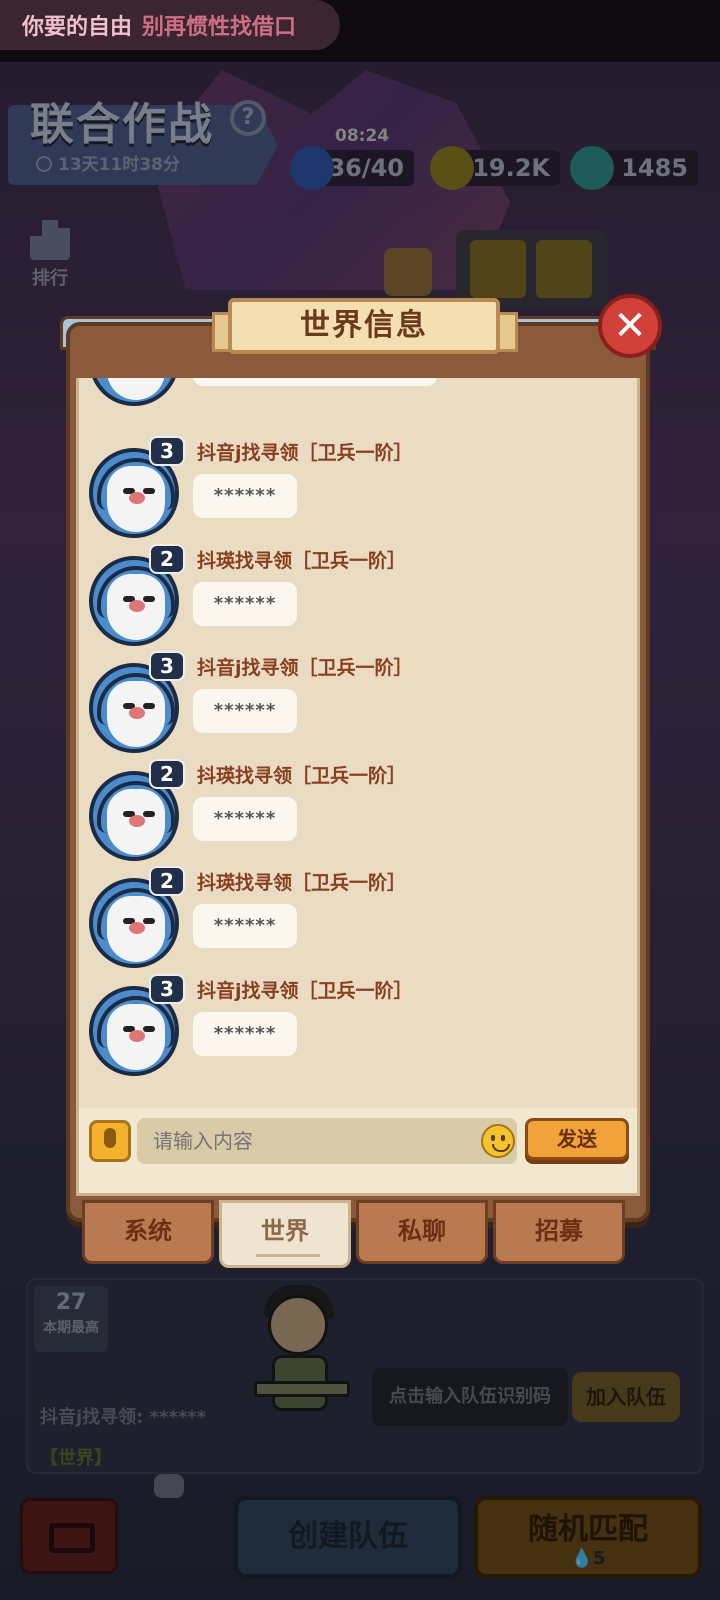  Describe the element at coordinates (577, 1139) in the screenshot. I see `send-button: 发送` at that location.